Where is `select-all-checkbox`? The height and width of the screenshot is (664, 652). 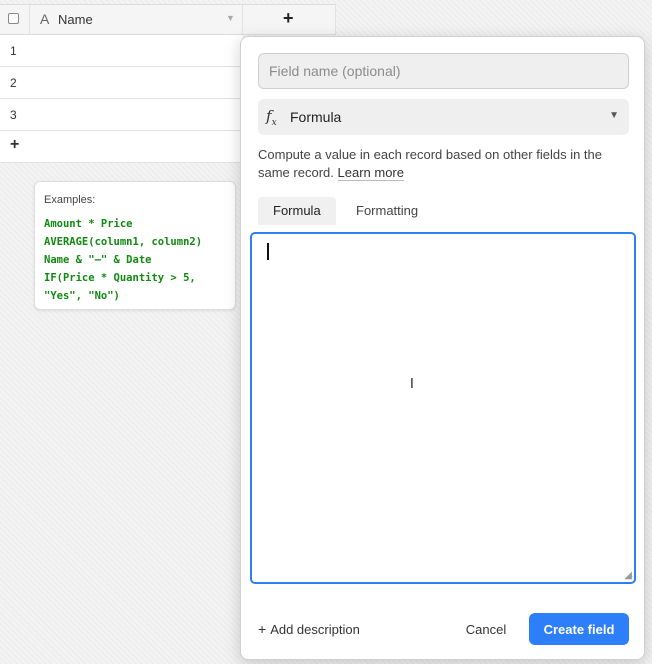
select-all-checkbox is located at coordinates (13, 18).